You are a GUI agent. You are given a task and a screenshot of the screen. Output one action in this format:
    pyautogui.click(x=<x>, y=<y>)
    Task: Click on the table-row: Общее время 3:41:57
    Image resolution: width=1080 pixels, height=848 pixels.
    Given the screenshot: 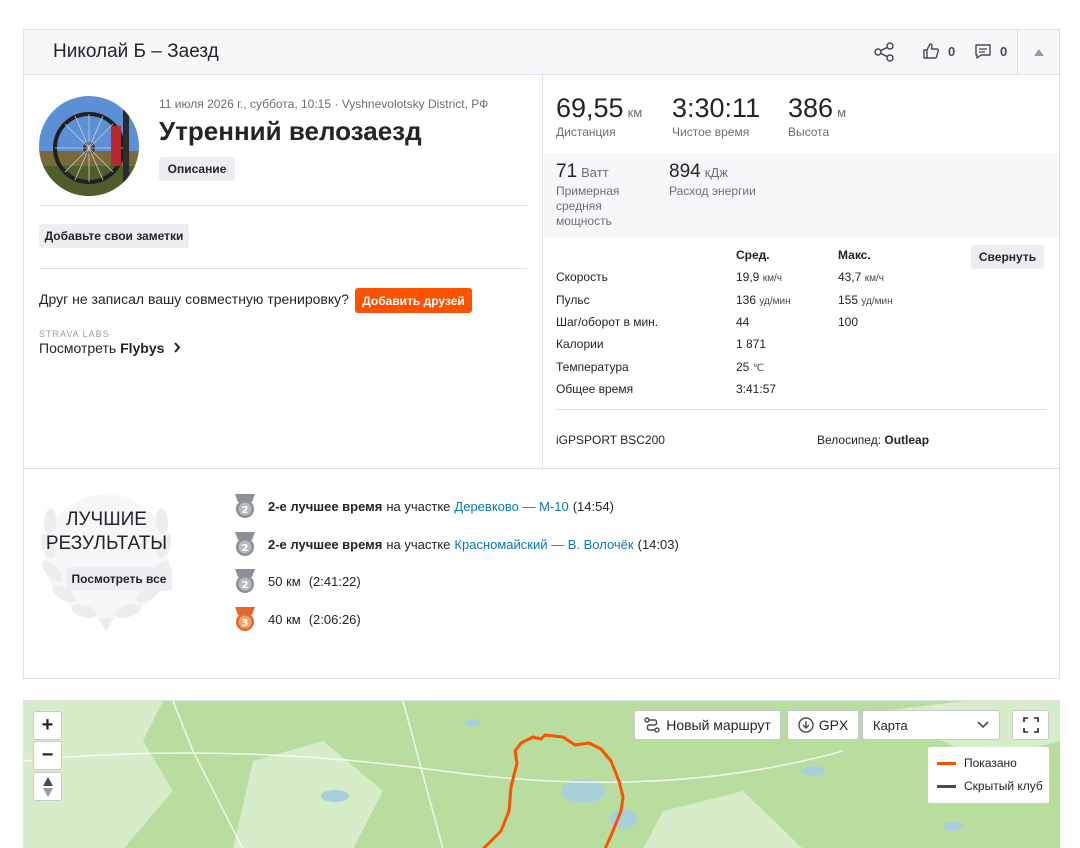 What is the action you would take?
    pyautogui.click(x=801, y=393)
    